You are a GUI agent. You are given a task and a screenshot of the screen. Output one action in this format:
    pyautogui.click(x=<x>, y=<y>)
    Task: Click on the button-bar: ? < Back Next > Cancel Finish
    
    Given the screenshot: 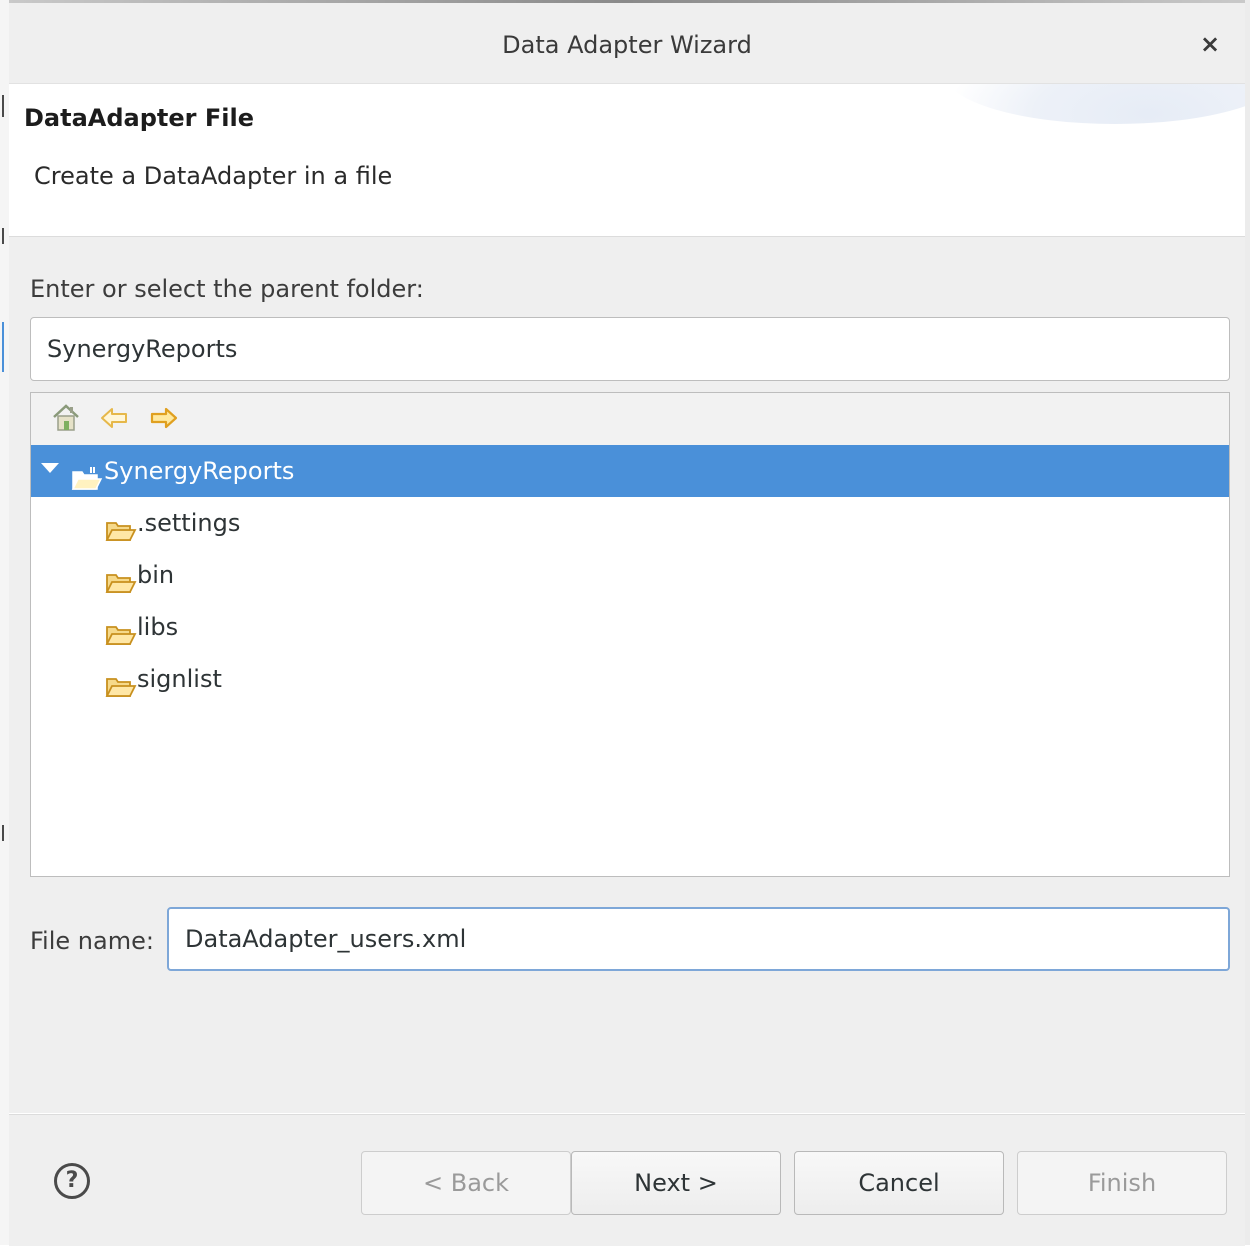 What is the action you would take?
    pyautogui.click(x=627, y=1180)
    